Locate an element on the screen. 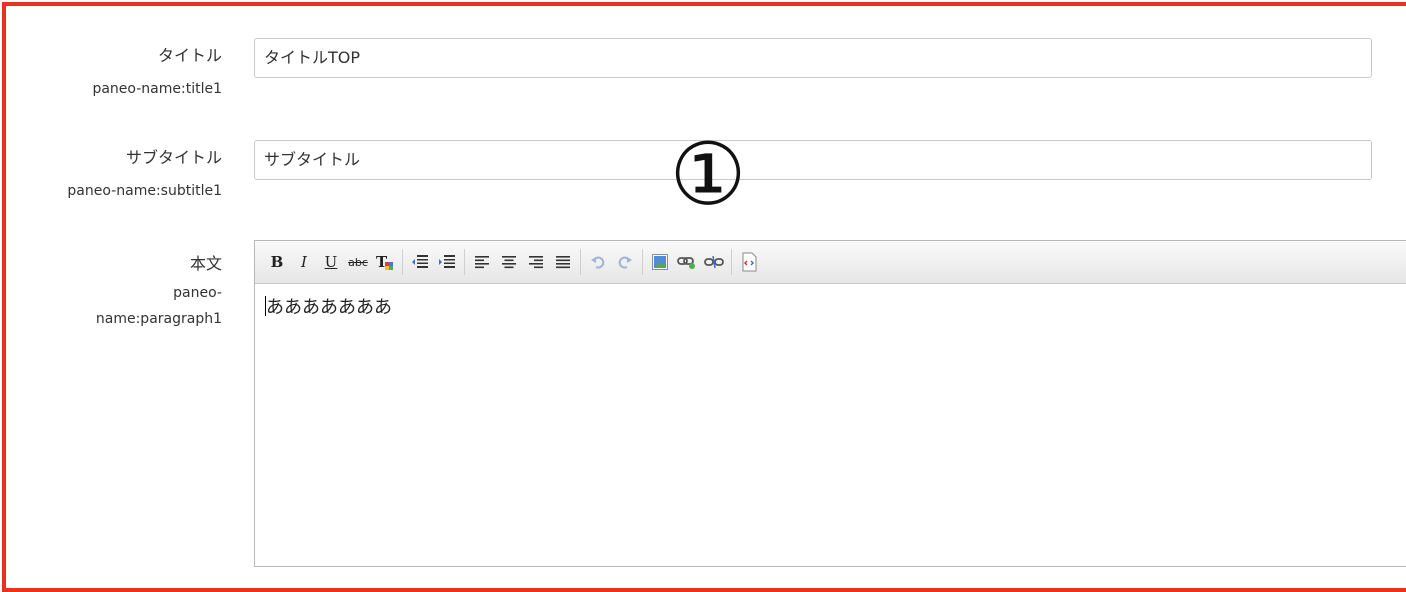  subtitle-label: サブタイトル is located at coordinates (173, 157).